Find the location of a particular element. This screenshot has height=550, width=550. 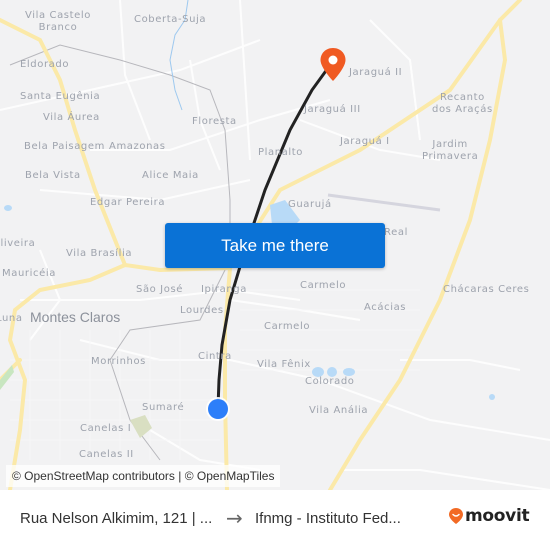

place-label: Bela Vista is located at coordinates (53, 175).